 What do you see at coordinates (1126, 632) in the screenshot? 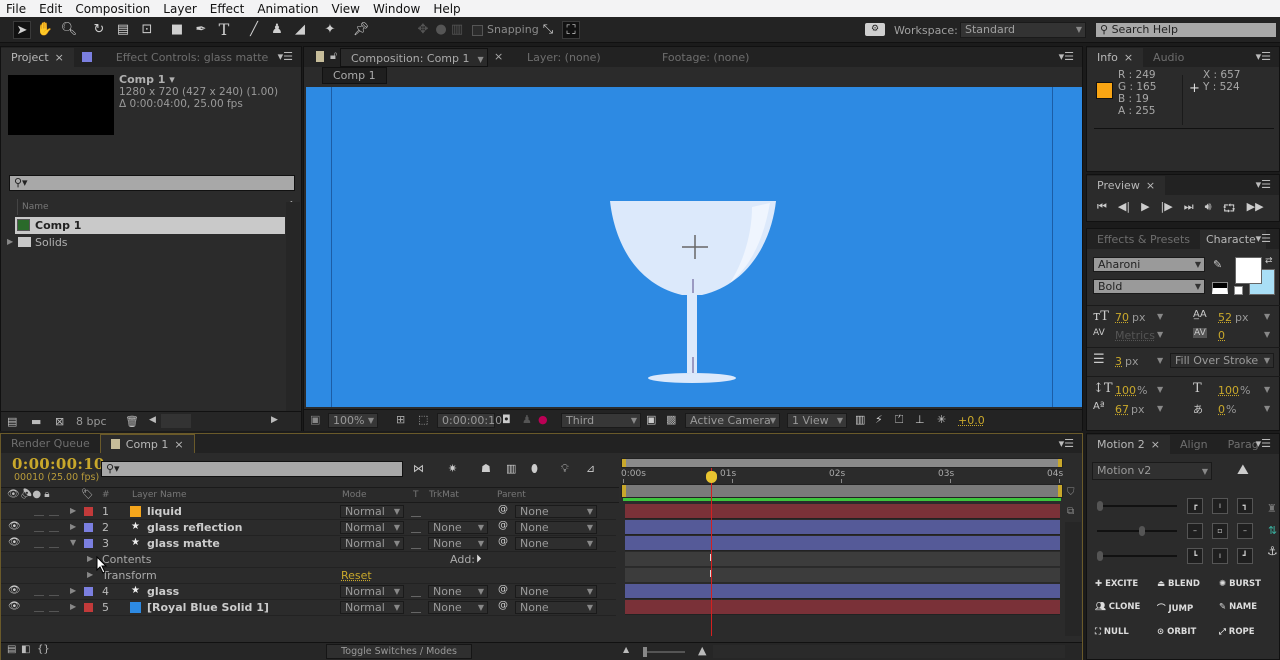
I see `null-button: ⛶ NULL` at bounding box center [1126, 632].